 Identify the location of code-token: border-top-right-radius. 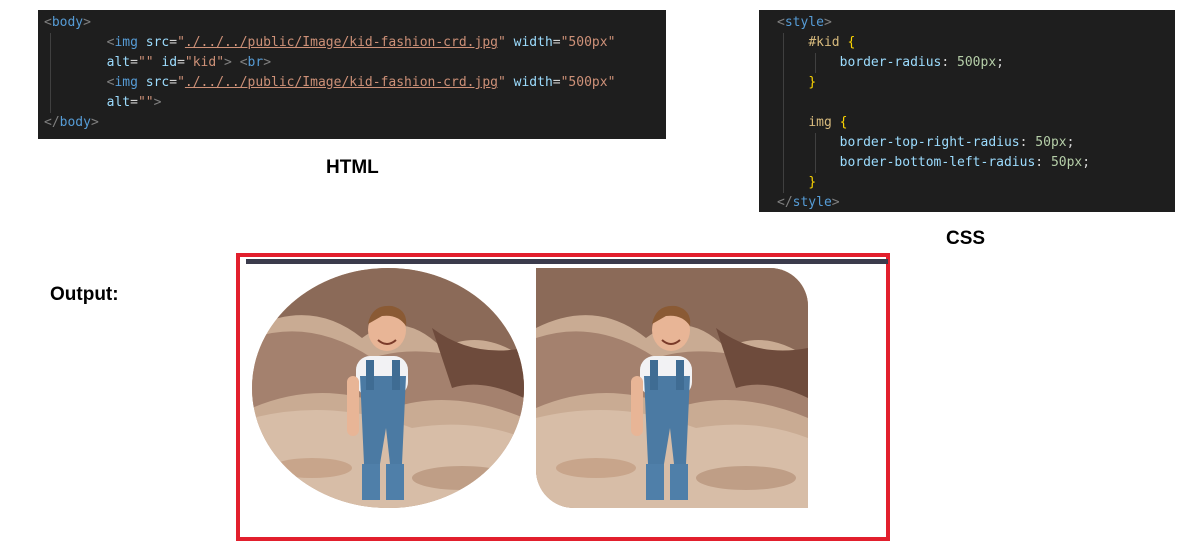
(929, 142).